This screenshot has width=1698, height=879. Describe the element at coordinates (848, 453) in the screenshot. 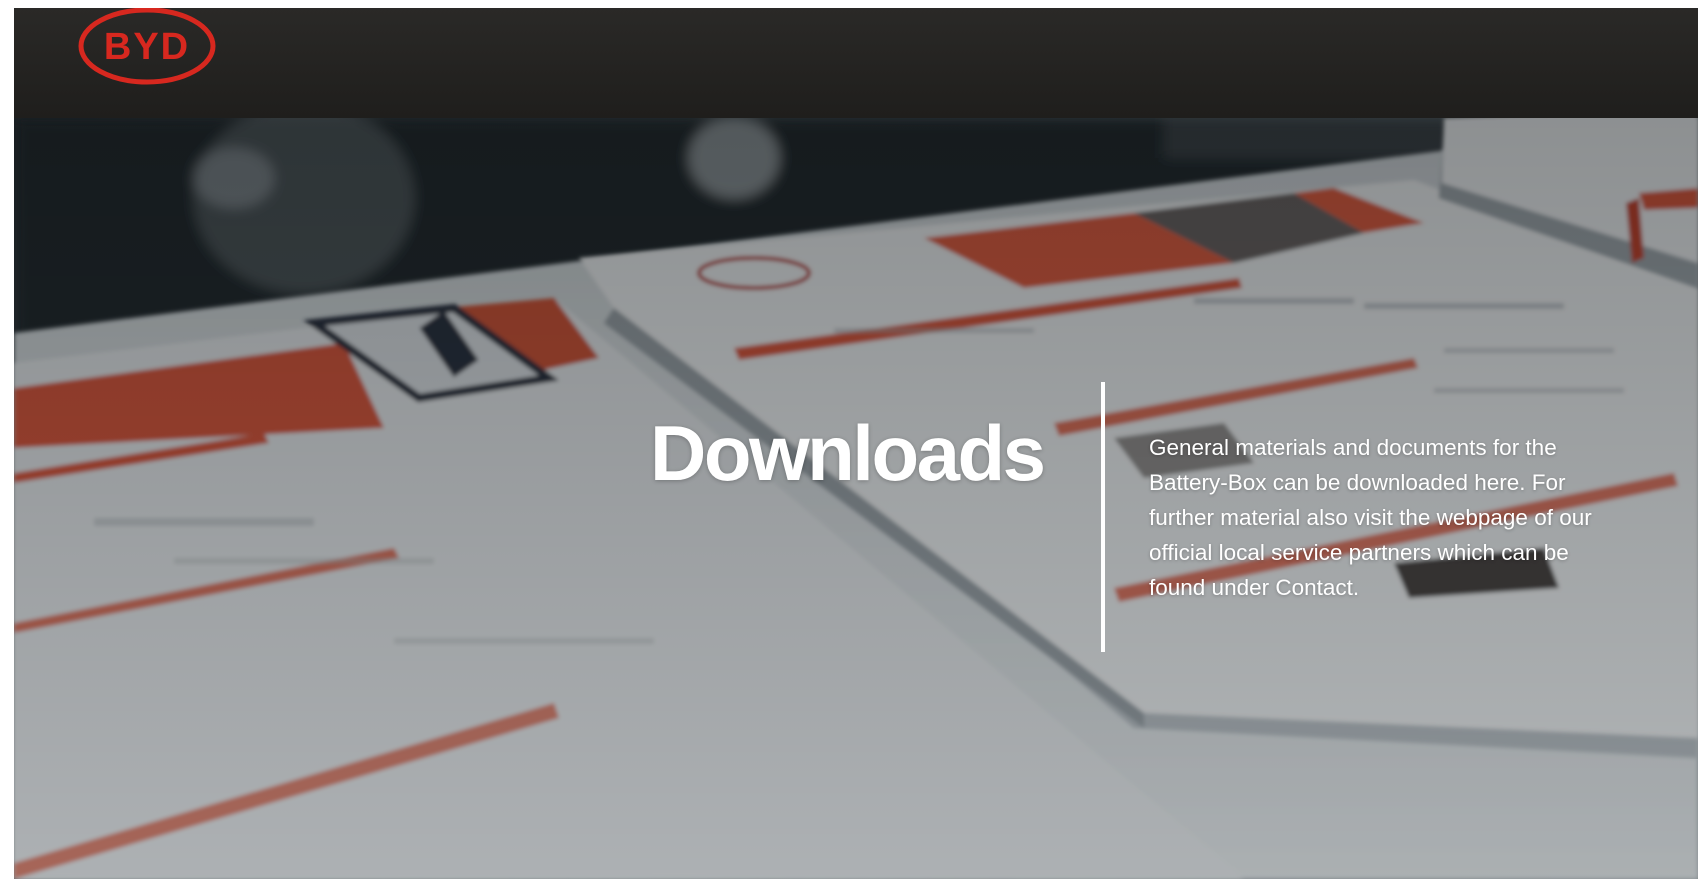

I see `page-title: Downloads` at that location.